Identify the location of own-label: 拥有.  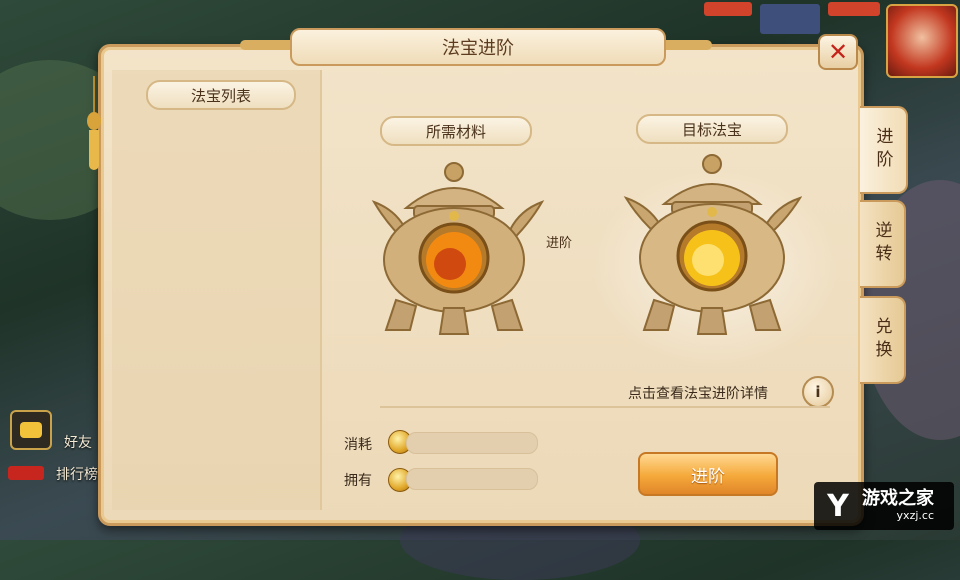
(358, 481).